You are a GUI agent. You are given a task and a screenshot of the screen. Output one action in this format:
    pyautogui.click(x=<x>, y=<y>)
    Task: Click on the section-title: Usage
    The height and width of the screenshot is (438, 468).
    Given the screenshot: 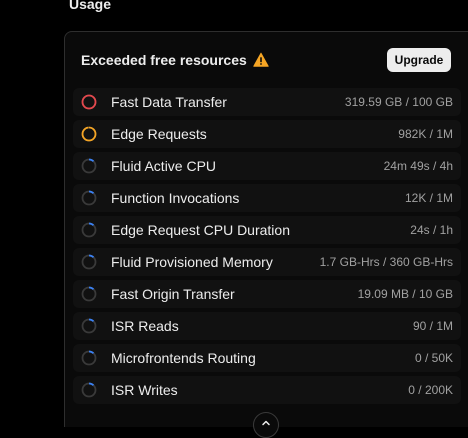 What is the action you would take?
    pyautogui.click(x=90, y=6)
    